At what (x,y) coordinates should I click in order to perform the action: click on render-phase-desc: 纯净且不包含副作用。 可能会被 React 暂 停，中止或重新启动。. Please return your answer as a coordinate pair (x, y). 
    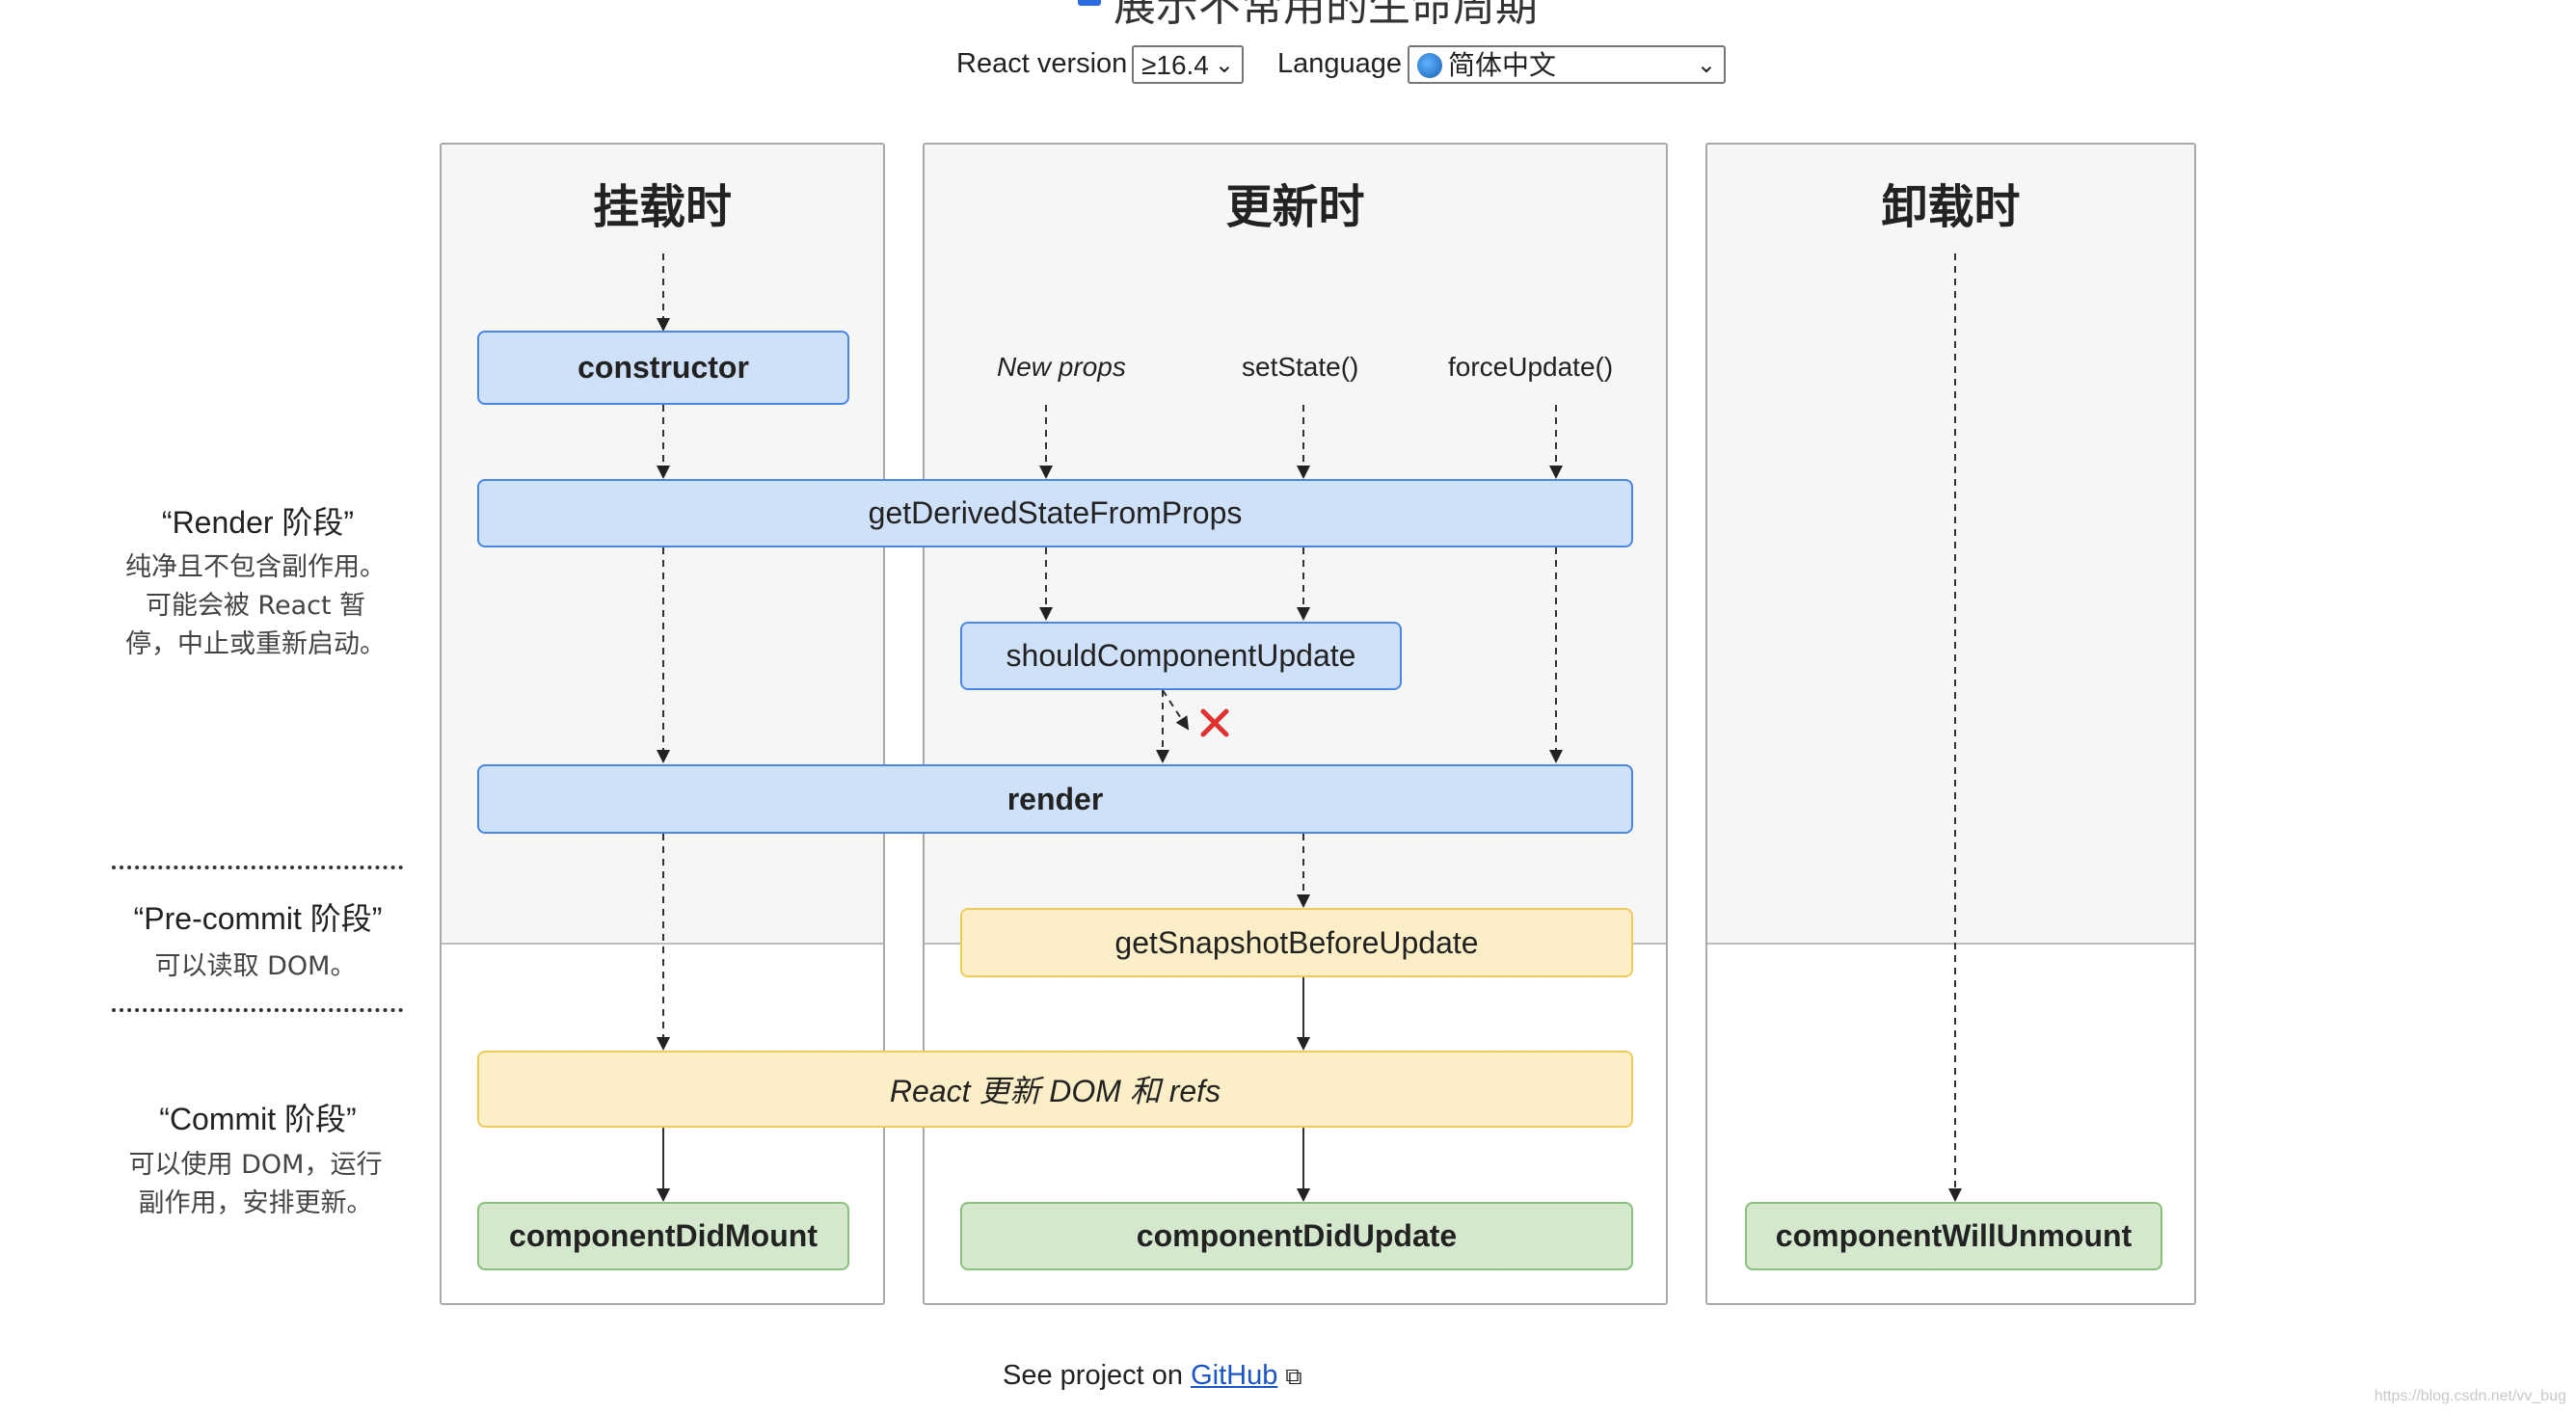
    Looking at the image, I should click on (256, 606).